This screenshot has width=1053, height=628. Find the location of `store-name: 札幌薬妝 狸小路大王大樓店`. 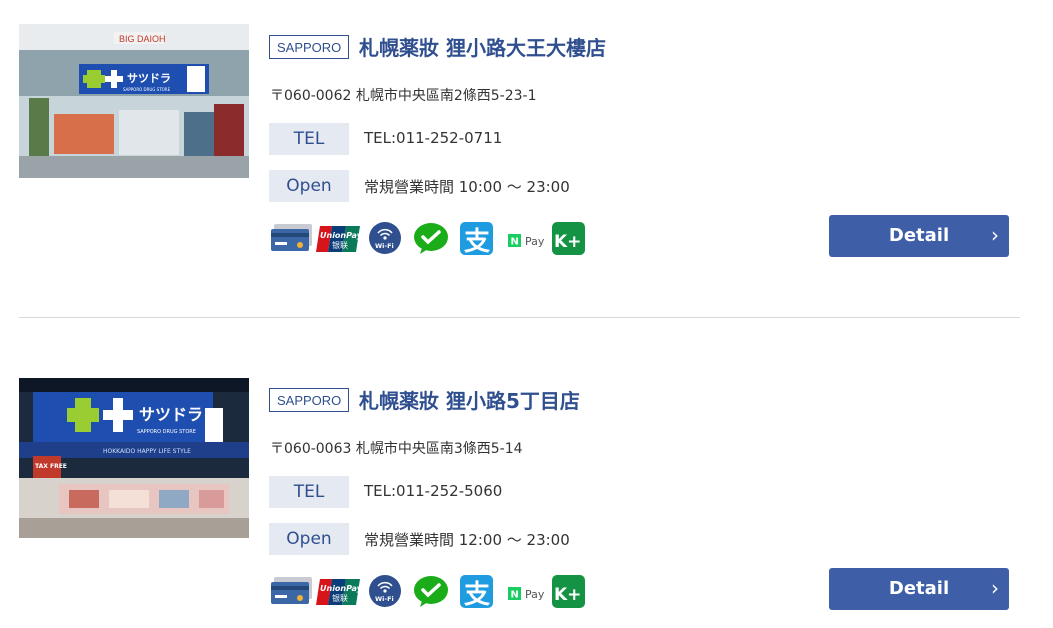

store-name: 札幌薬妝 狸小路大王大樓店 is located at coordinates (482, 46).